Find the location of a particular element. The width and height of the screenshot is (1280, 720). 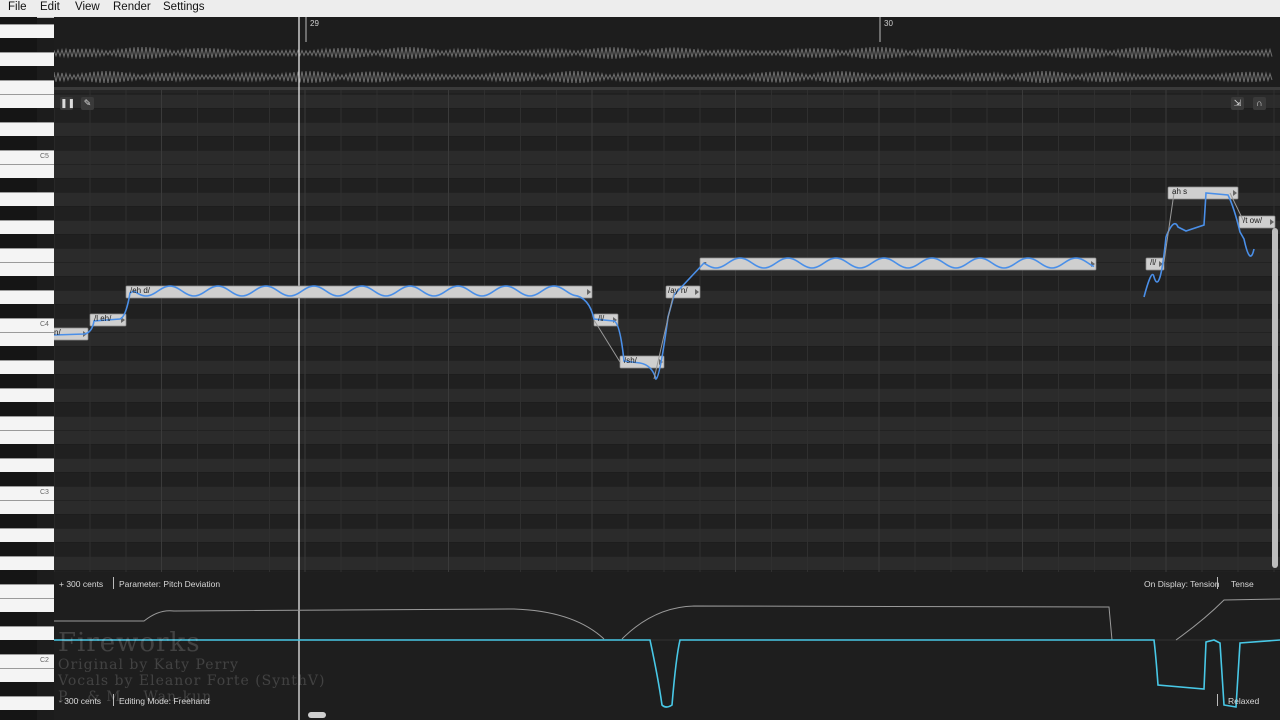

menu-edit: Edit is located at coordinates (50, 7).